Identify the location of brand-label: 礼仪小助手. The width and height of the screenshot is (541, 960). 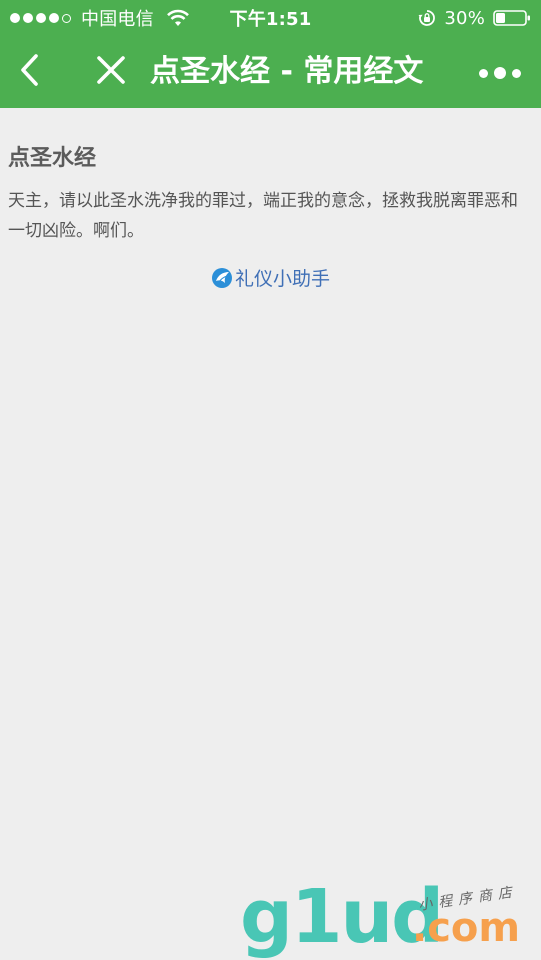
(282, 279).